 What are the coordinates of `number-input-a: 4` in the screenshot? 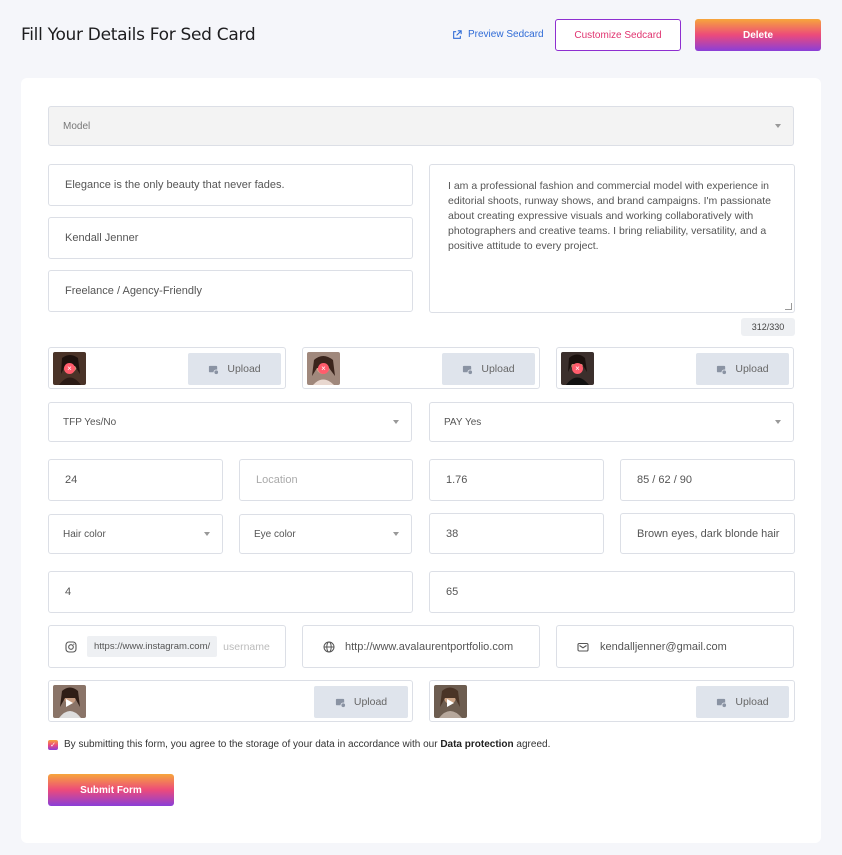 It's located at (230, 592).